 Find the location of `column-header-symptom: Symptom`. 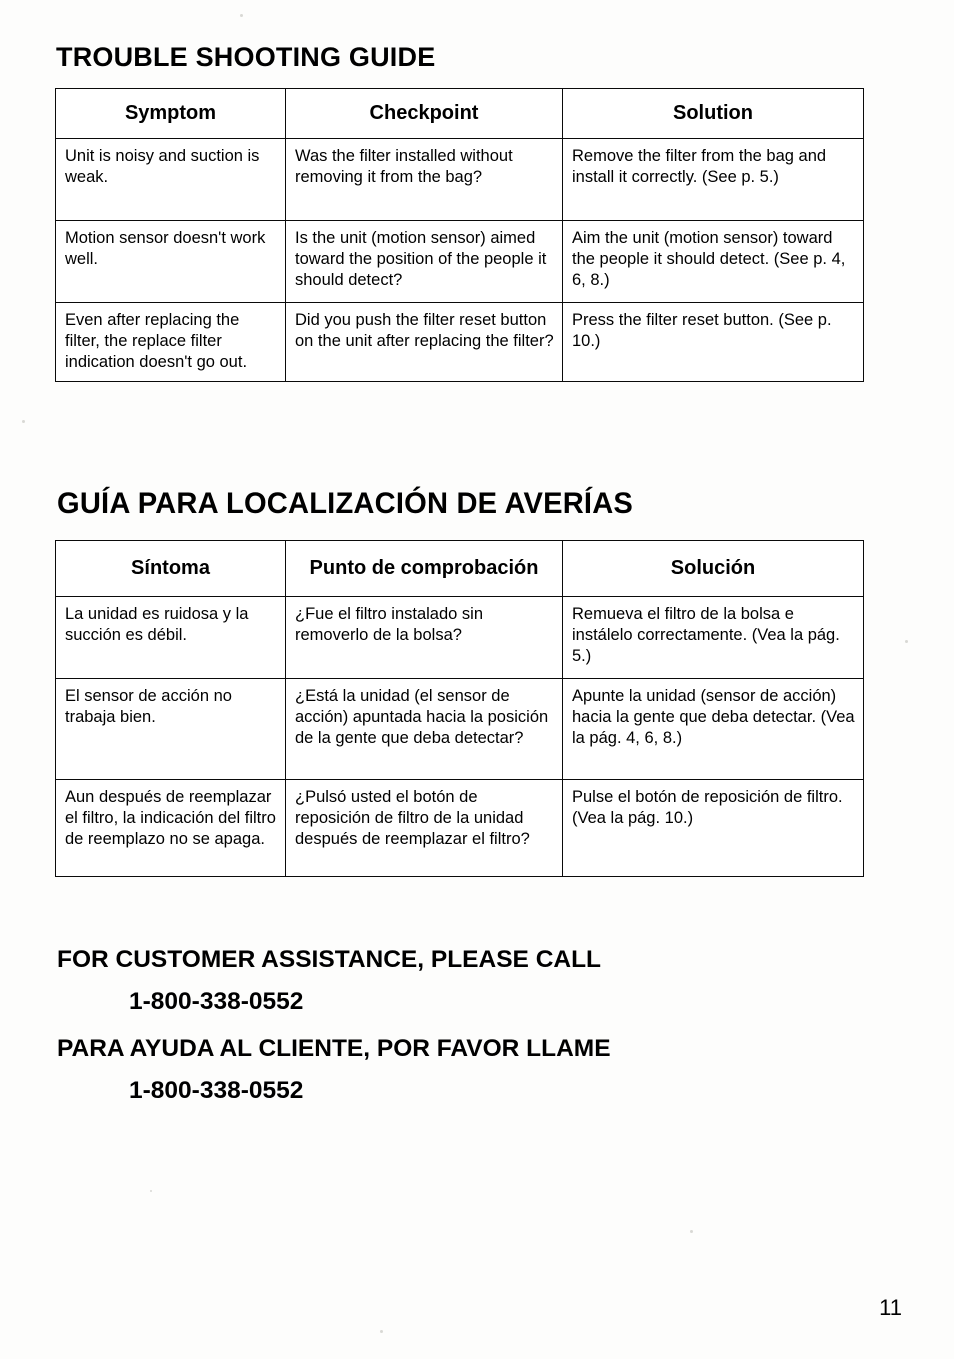

column-header-symptom: Symptom is located at coordinates (170, 113).